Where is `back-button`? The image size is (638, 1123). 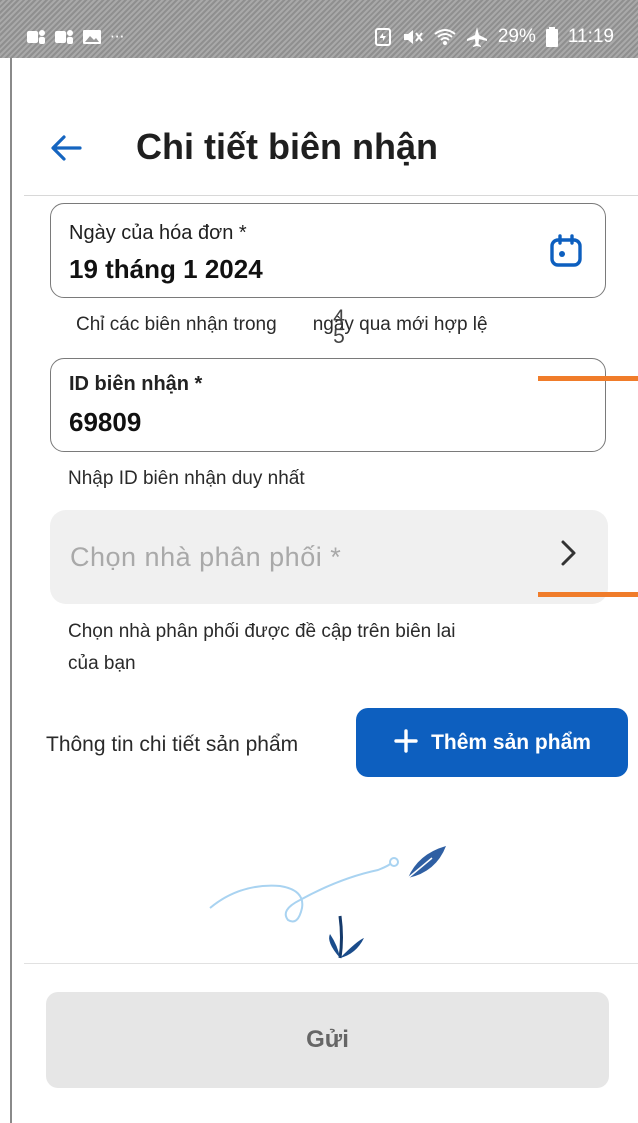 back-button is located at coordinates (68, 150).